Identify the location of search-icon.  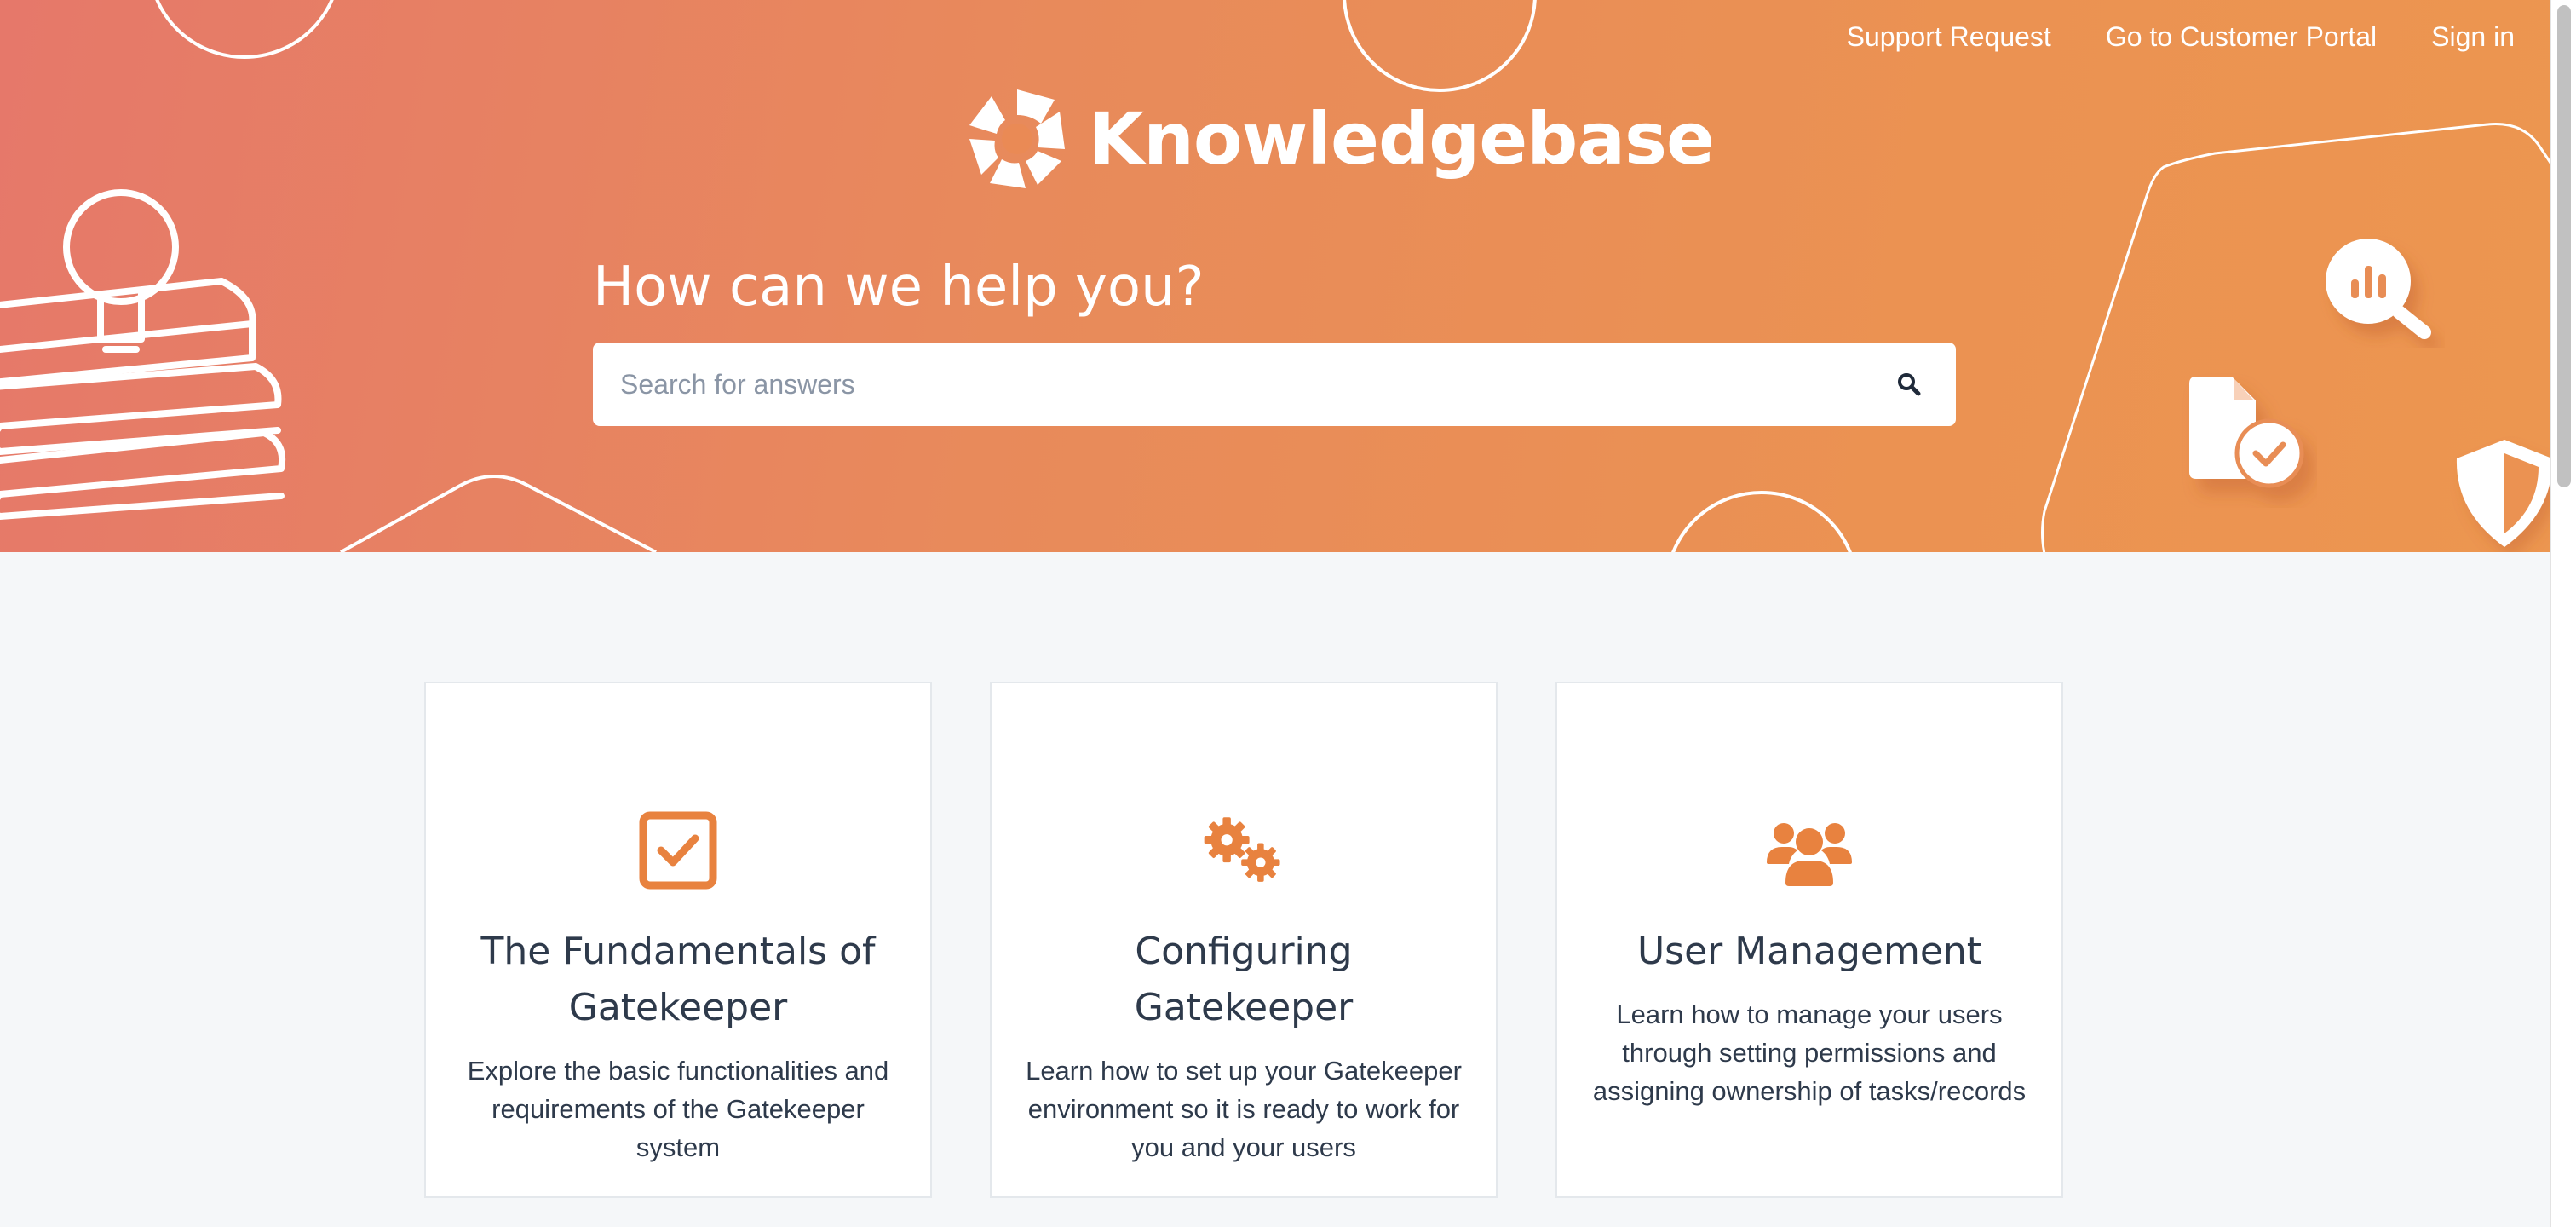
(1910, 385).